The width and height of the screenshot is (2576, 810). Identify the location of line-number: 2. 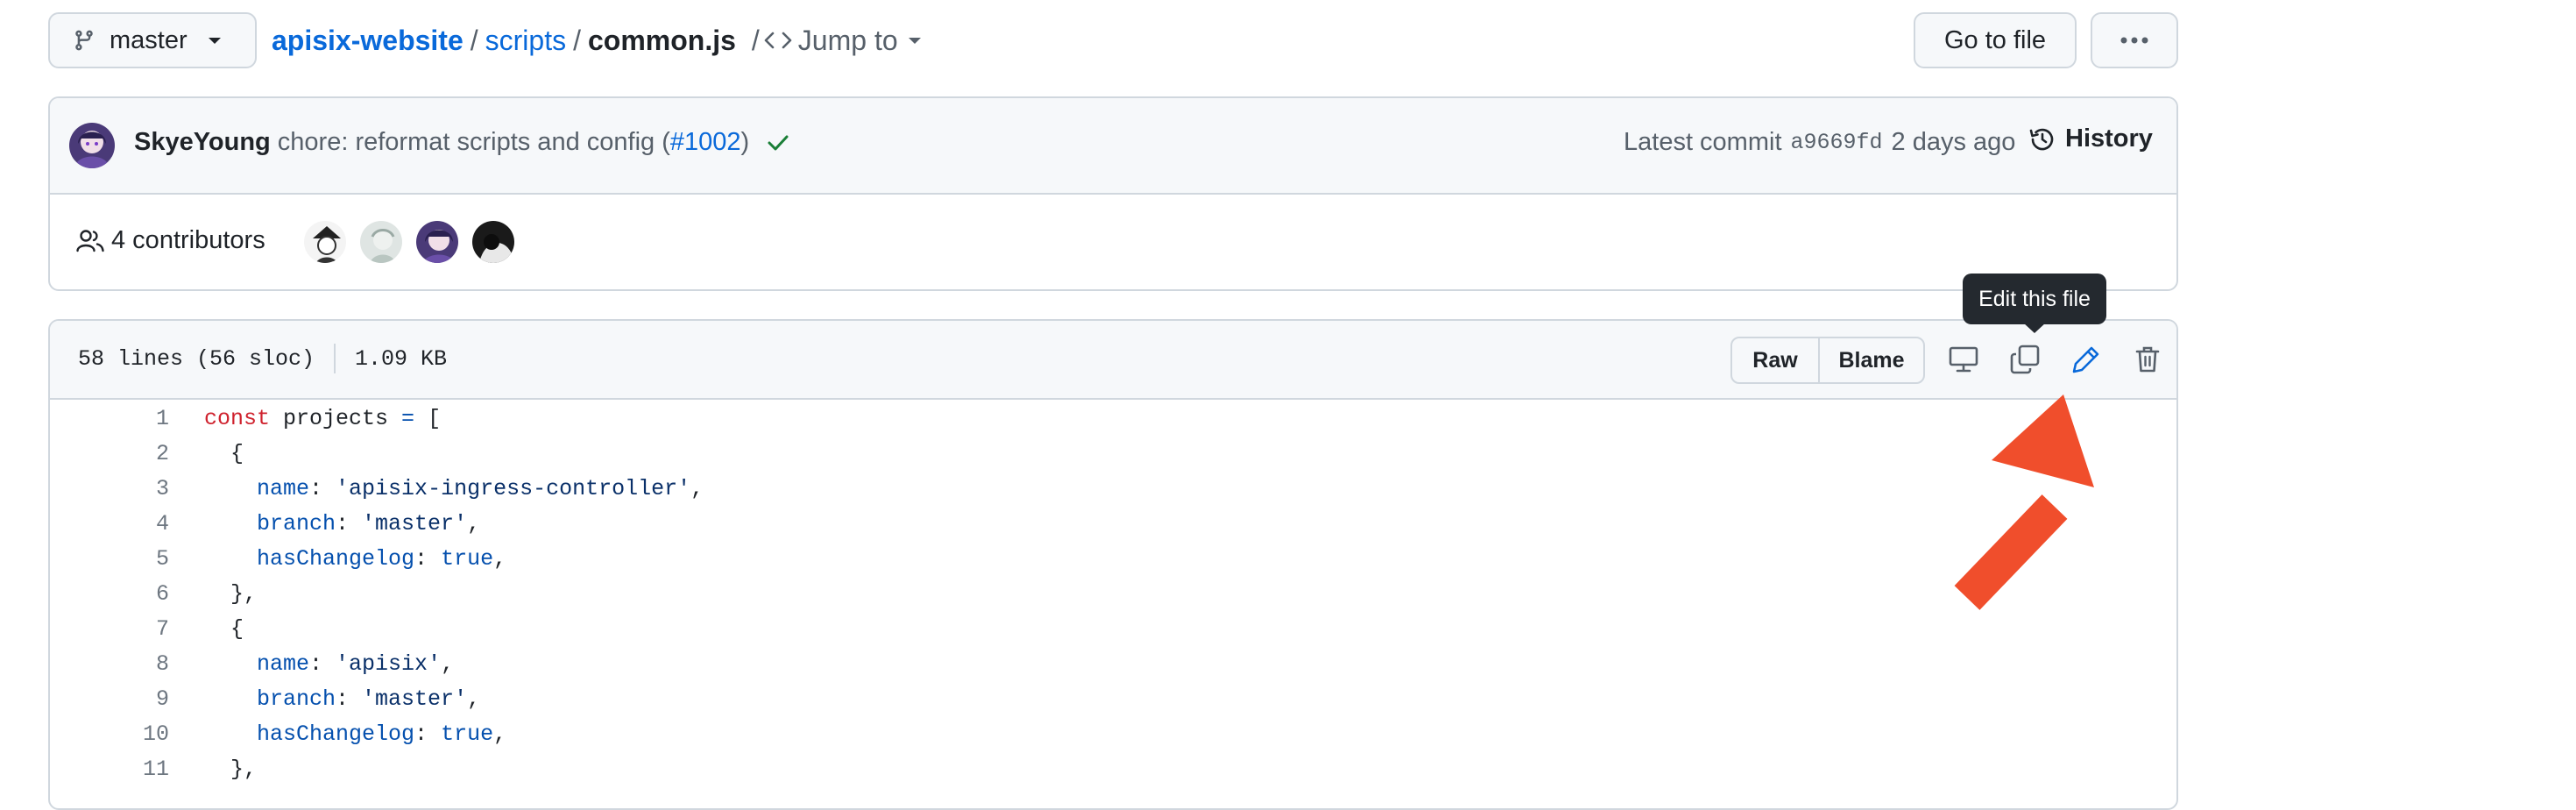
(134, 455).